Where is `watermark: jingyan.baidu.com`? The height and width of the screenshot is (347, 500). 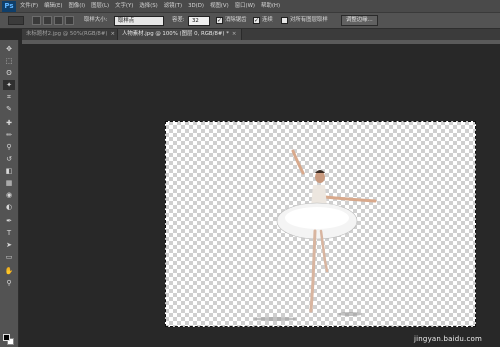 watermark: jingyan.baidu.com is located at coordinates (448, 339).